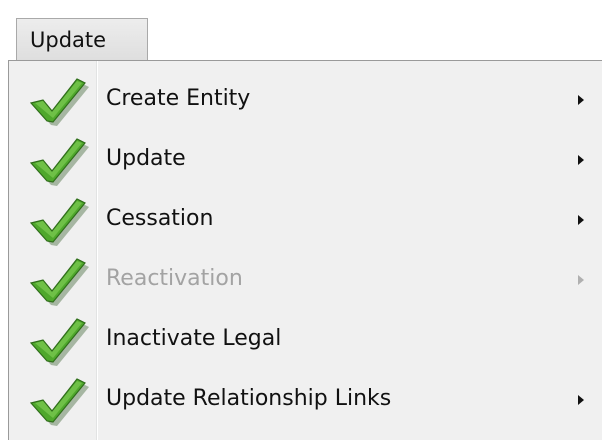  I want to click on menu-item-label: Update, so click(146, 158).